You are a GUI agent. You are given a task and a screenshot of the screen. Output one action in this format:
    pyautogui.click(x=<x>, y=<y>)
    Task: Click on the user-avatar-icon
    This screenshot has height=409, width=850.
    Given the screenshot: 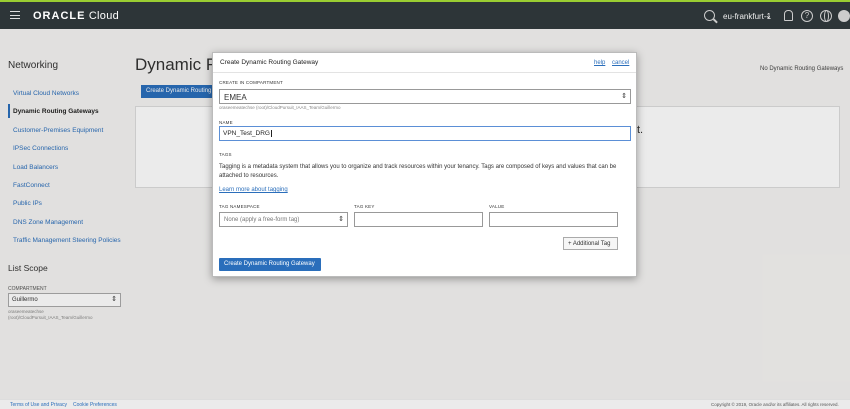 What is the action you would take?
    pyautogui.click(x=844, y=16)
    